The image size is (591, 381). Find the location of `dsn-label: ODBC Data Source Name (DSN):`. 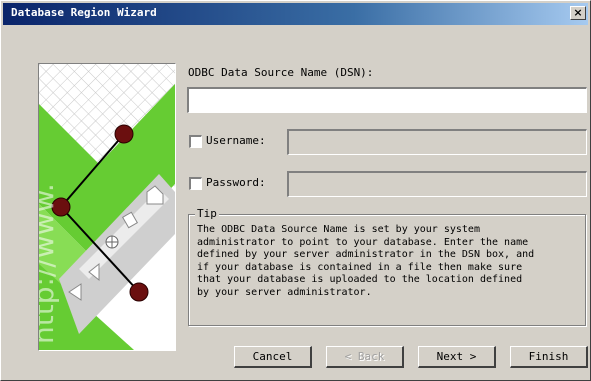

dsn-label: ODBC Data Source Name (DSN): is located at coordinates (281, 72).